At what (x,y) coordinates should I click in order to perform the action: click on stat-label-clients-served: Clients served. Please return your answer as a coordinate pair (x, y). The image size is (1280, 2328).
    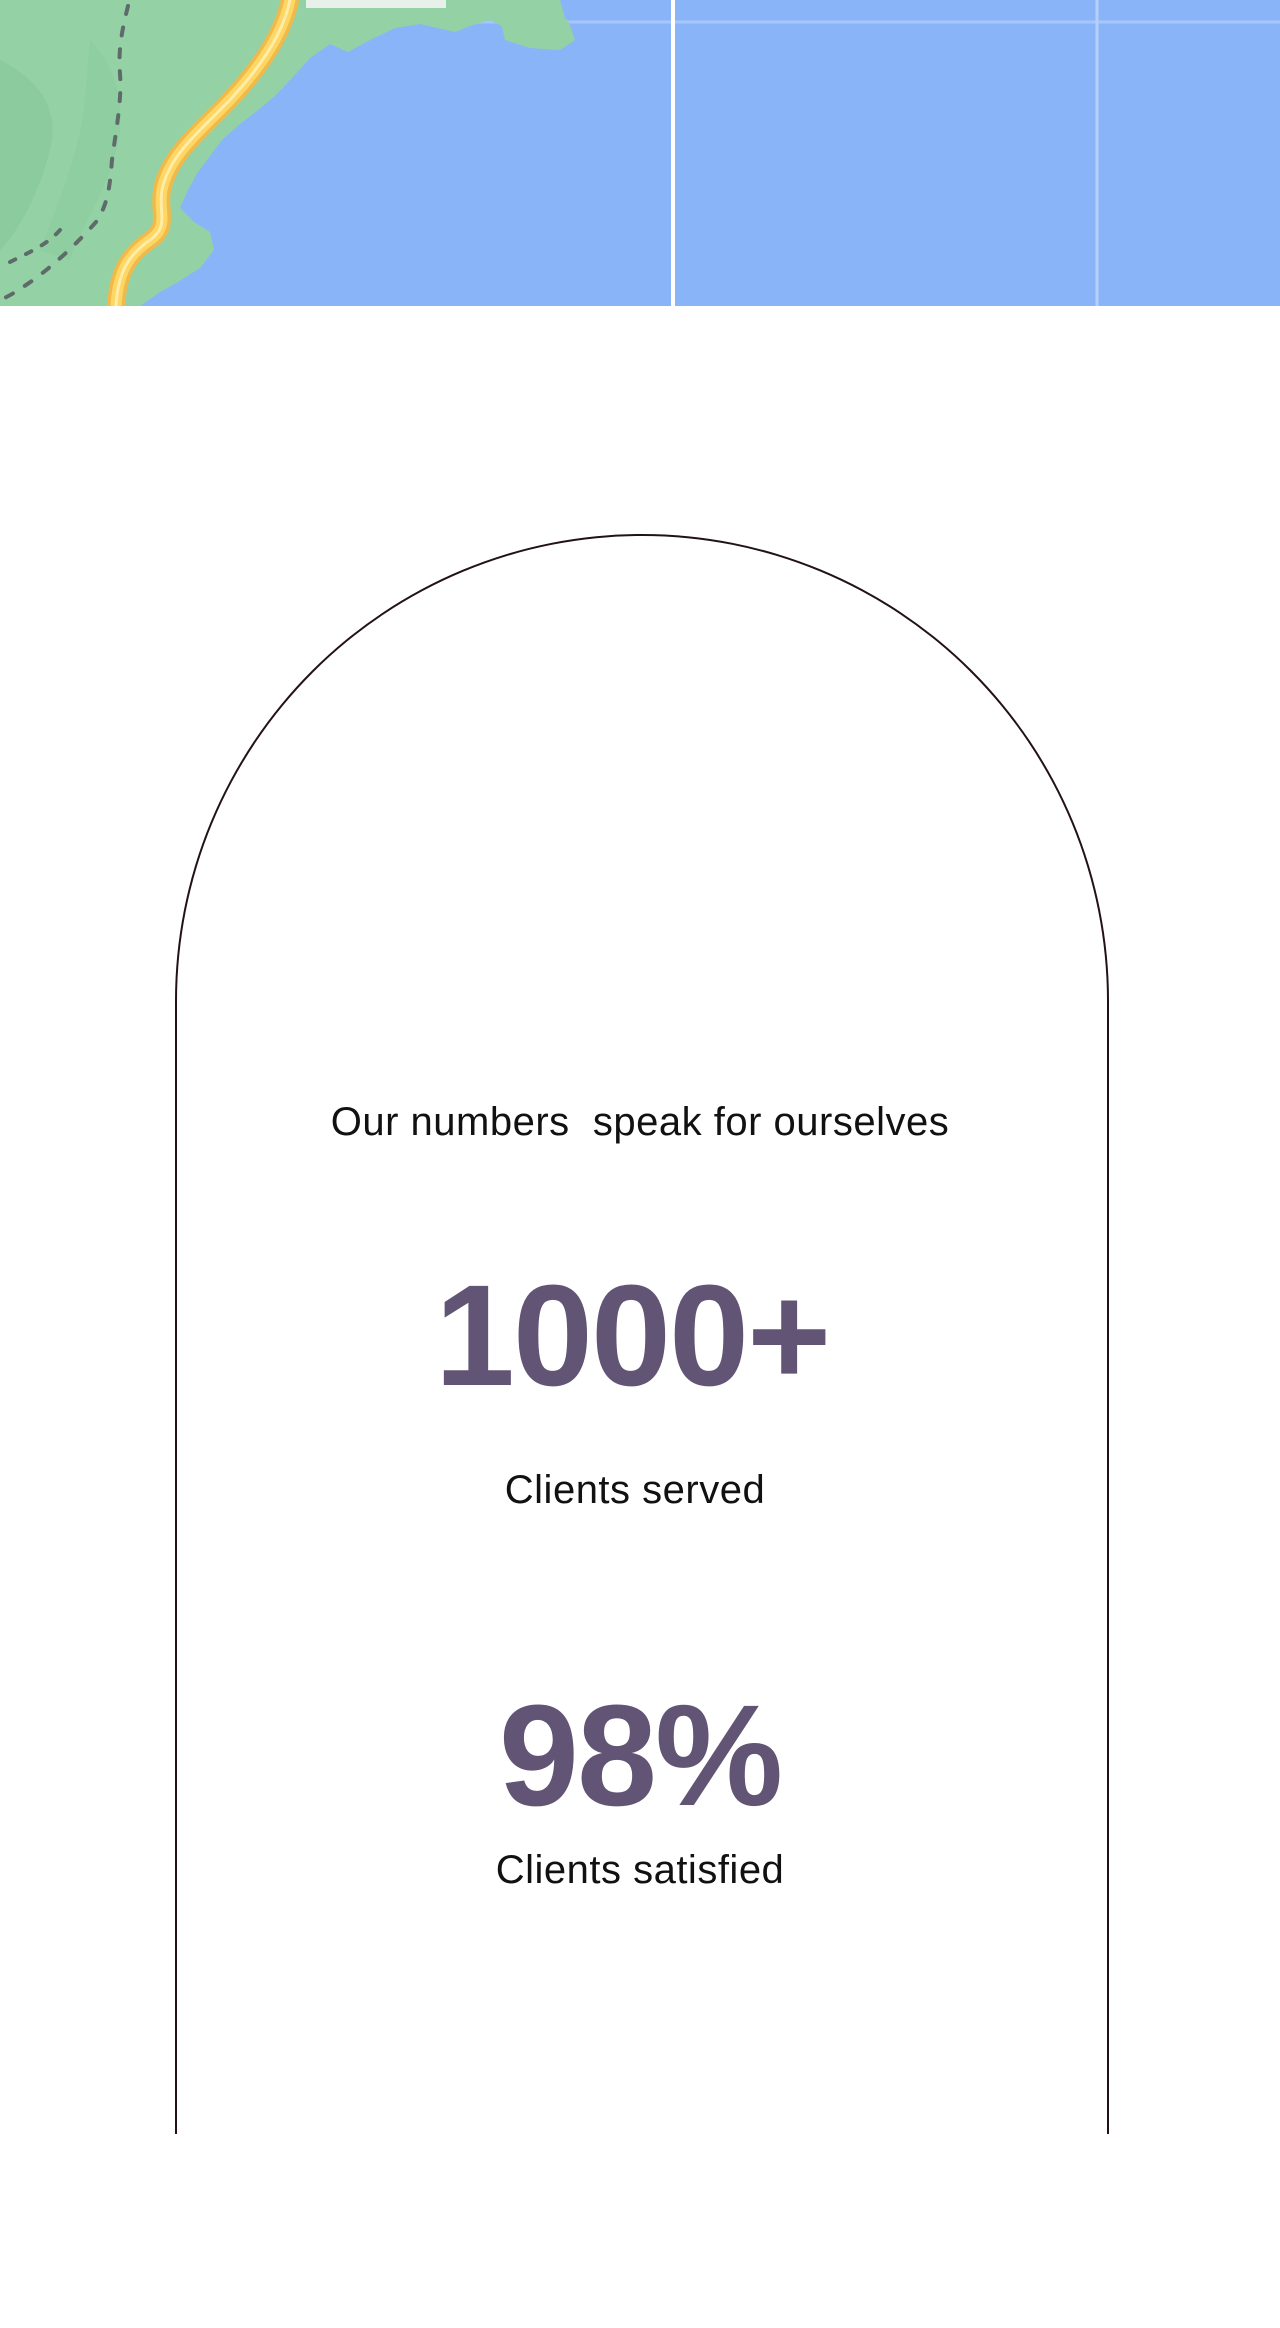
    Looking at the image, I should click on (635, 1490).